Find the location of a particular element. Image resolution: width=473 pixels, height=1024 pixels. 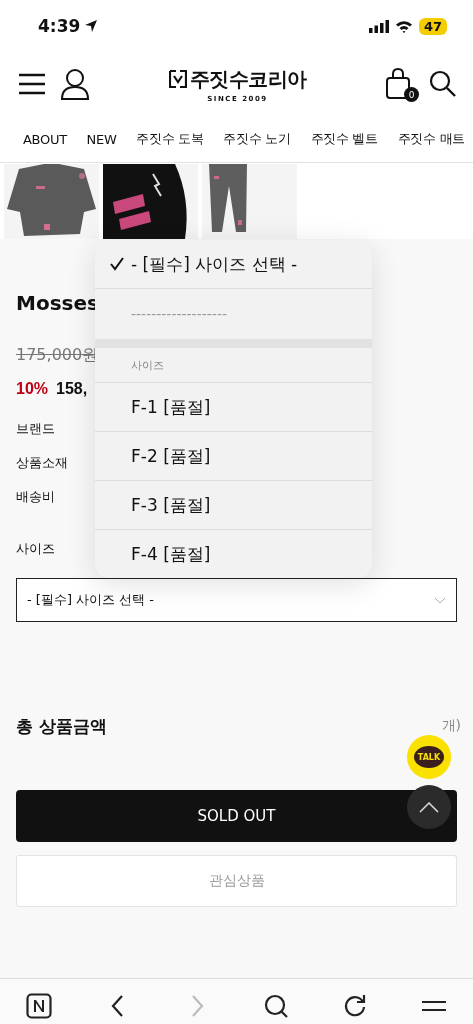

original-price: 175,000원 is located at coordinates (57, 355).